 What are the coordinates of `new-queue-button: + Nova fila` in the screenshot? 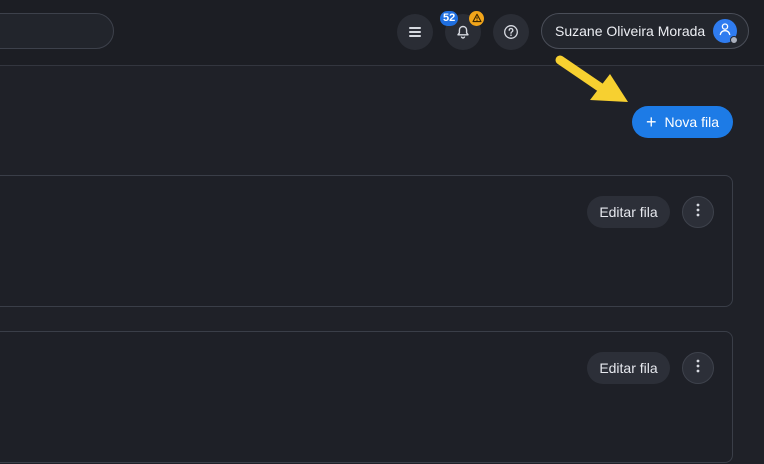 It's located at (682, 122).